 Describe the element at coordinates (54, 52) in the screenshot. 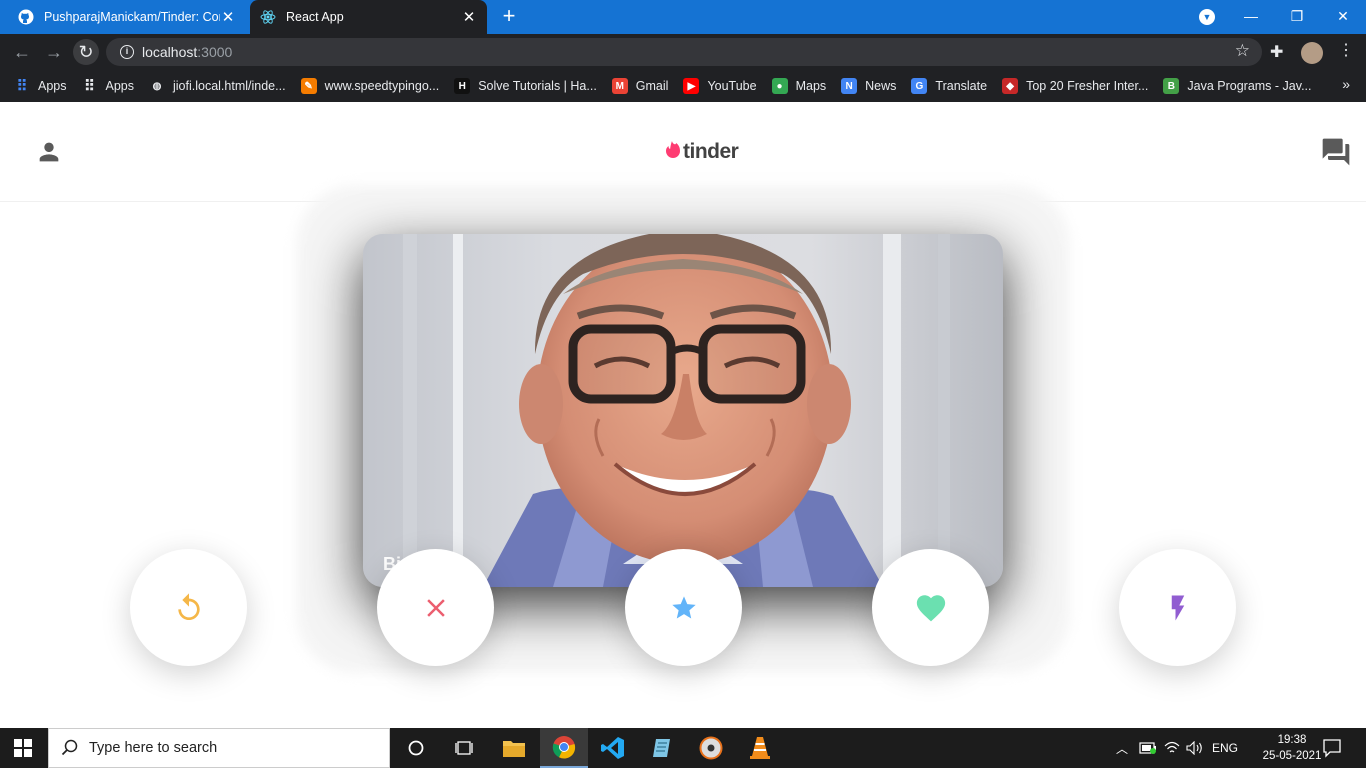

I see `forward-icon: →` at that location.